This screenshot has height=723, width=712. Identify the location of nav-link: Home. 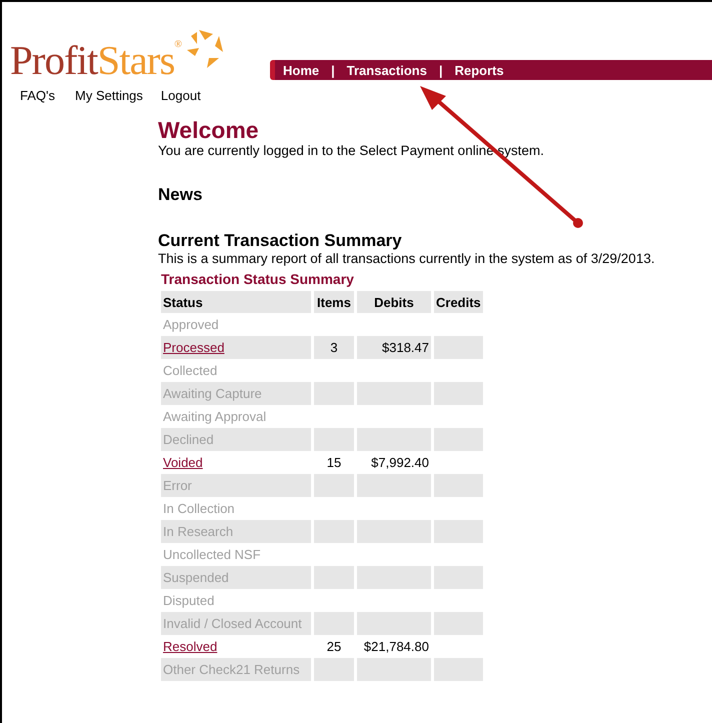
(301, 70).